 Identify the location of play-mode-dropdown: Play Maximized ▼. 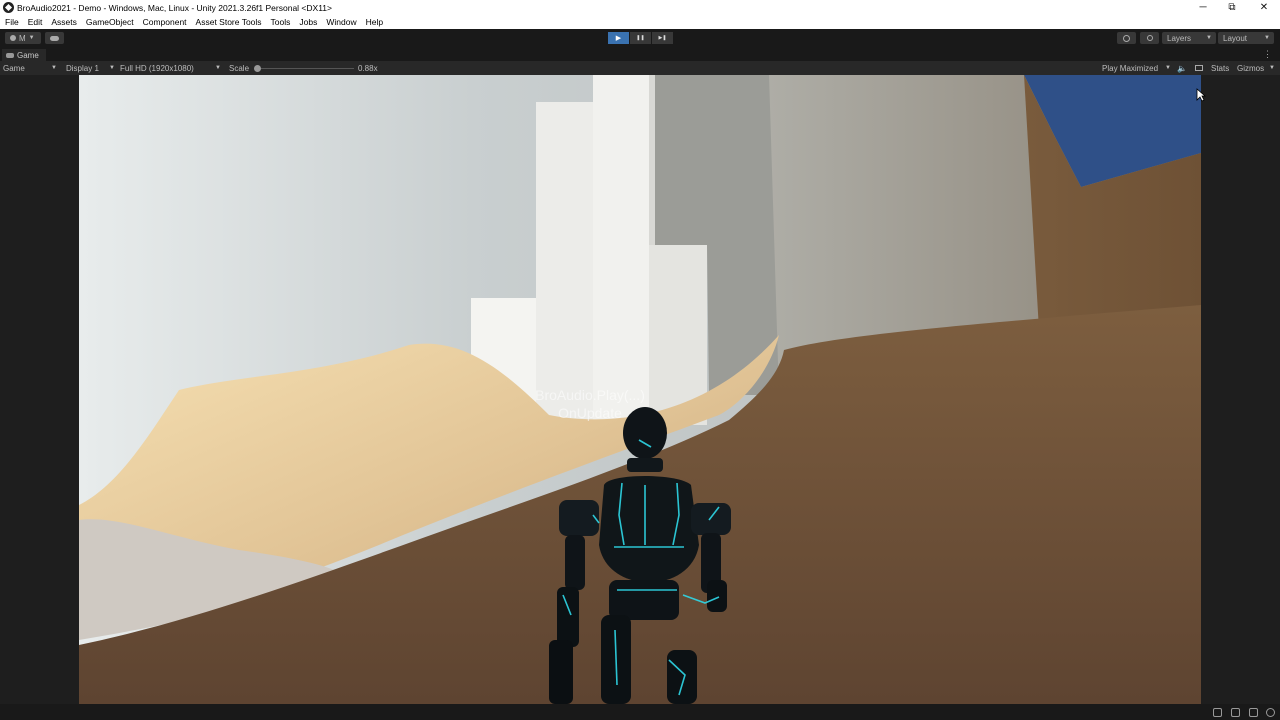
(1137, 68).